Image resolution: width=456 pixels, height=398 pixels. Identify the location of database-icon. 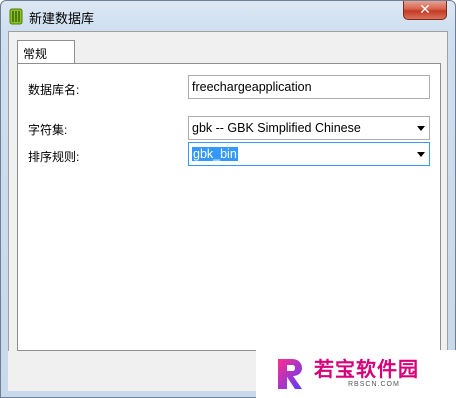
(16, 16).